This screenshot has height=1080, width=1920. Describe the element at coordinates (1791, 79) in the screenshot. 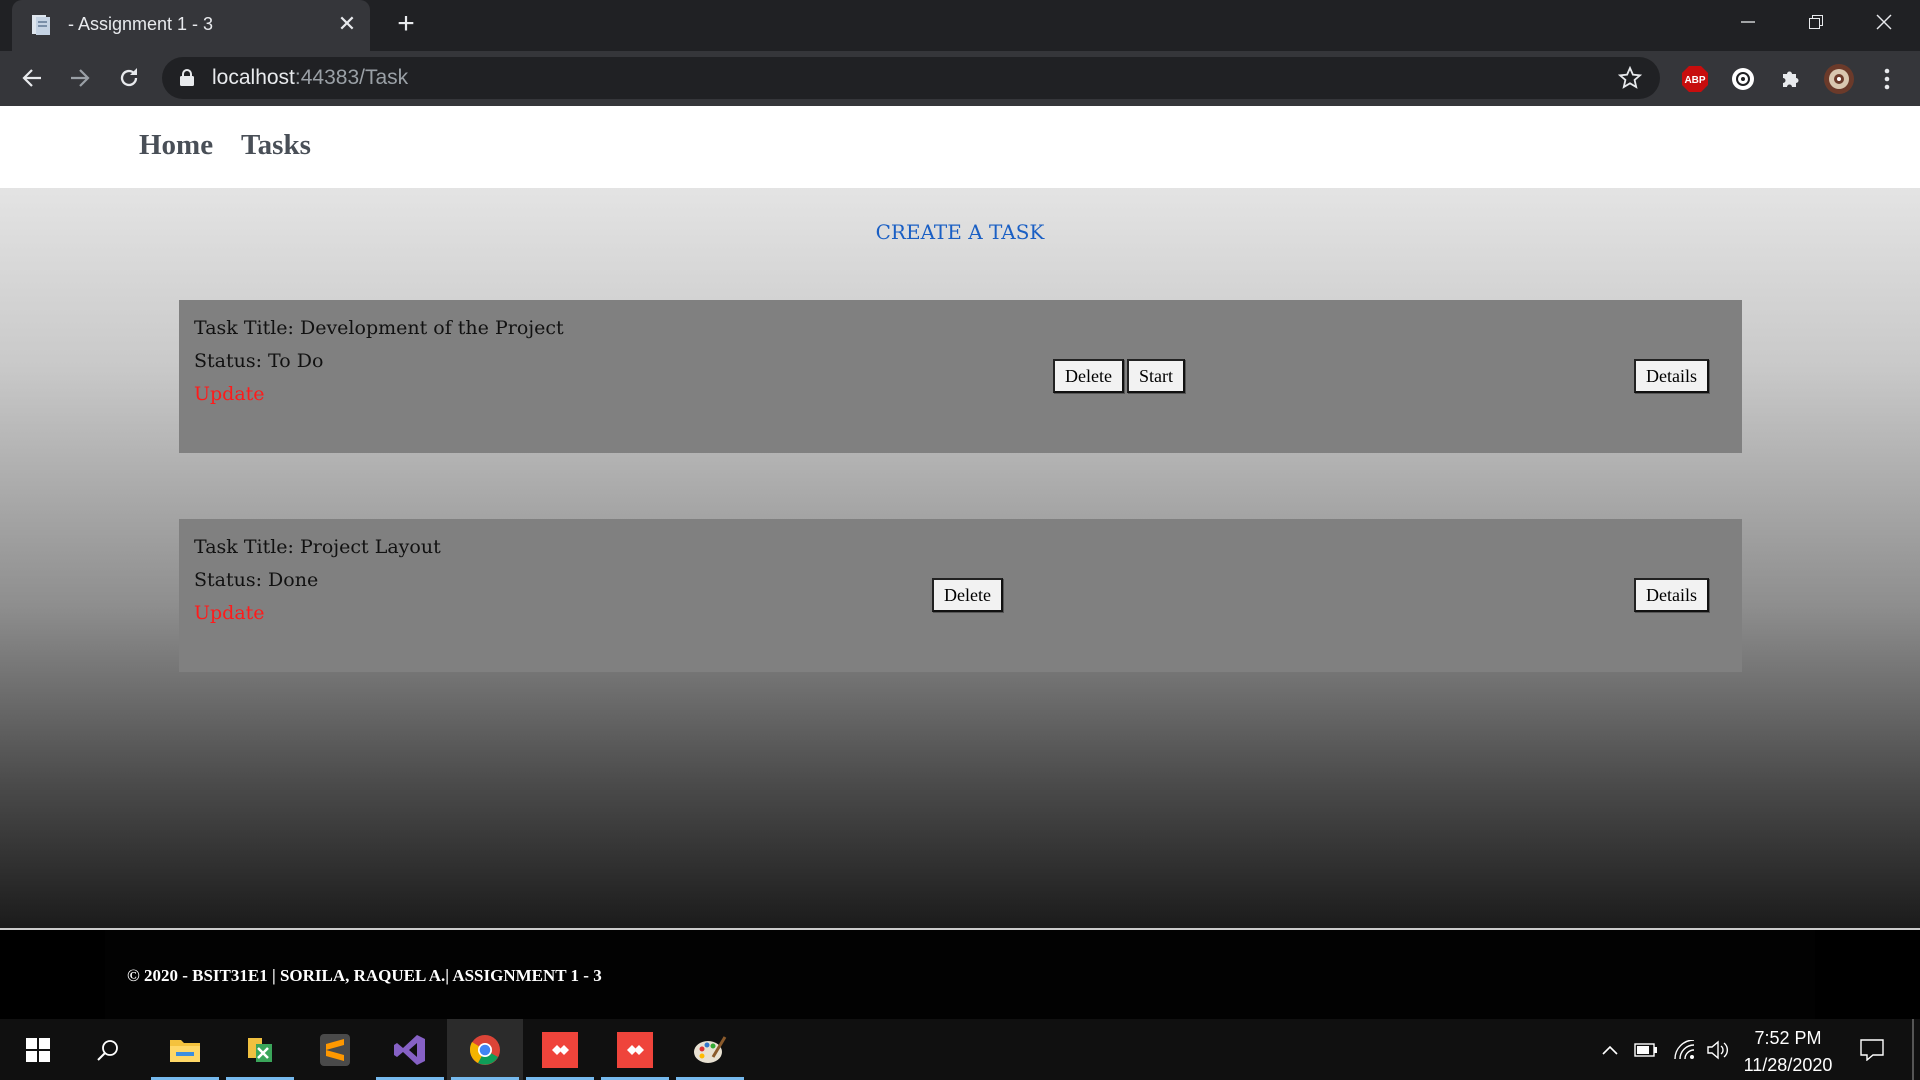

I see `extensions-puzzle-icon` at that location.